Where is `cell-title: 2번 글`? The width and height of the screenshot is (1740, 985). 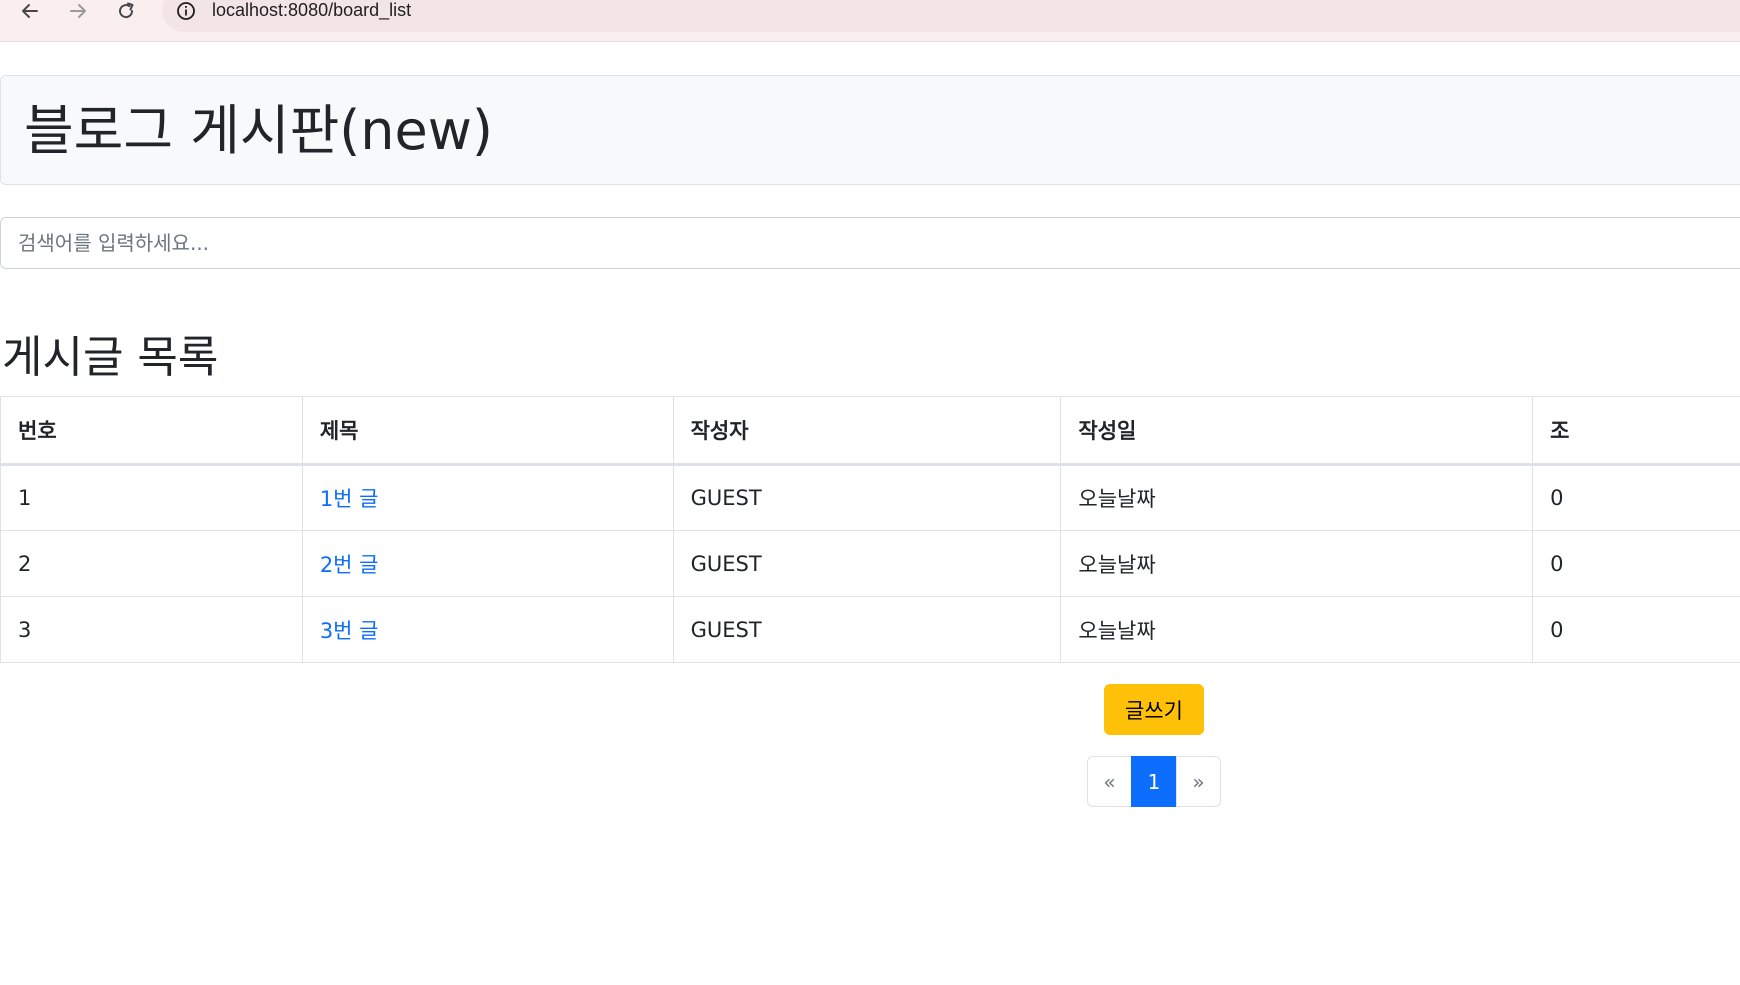 cell-title: 2번 글 is located at coordinates (487, 563).